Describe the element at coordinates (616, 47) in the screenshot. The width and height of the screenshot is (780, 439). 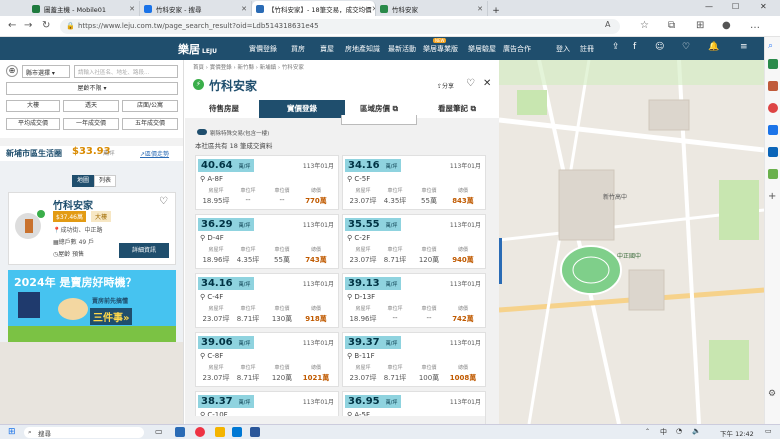
I see `share-icon: ⇪` at that location.